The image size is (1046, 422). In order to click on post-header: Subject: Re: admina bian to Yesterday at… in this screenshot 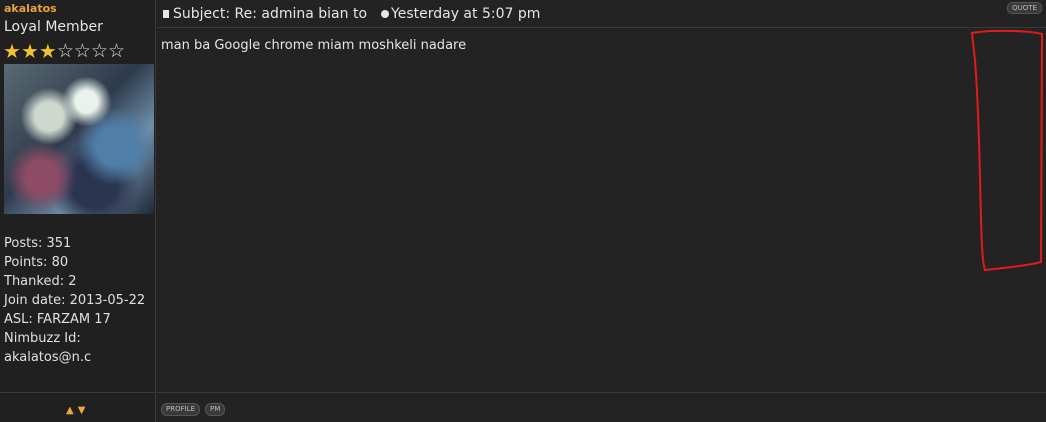, I will do `click(601, 14)`.